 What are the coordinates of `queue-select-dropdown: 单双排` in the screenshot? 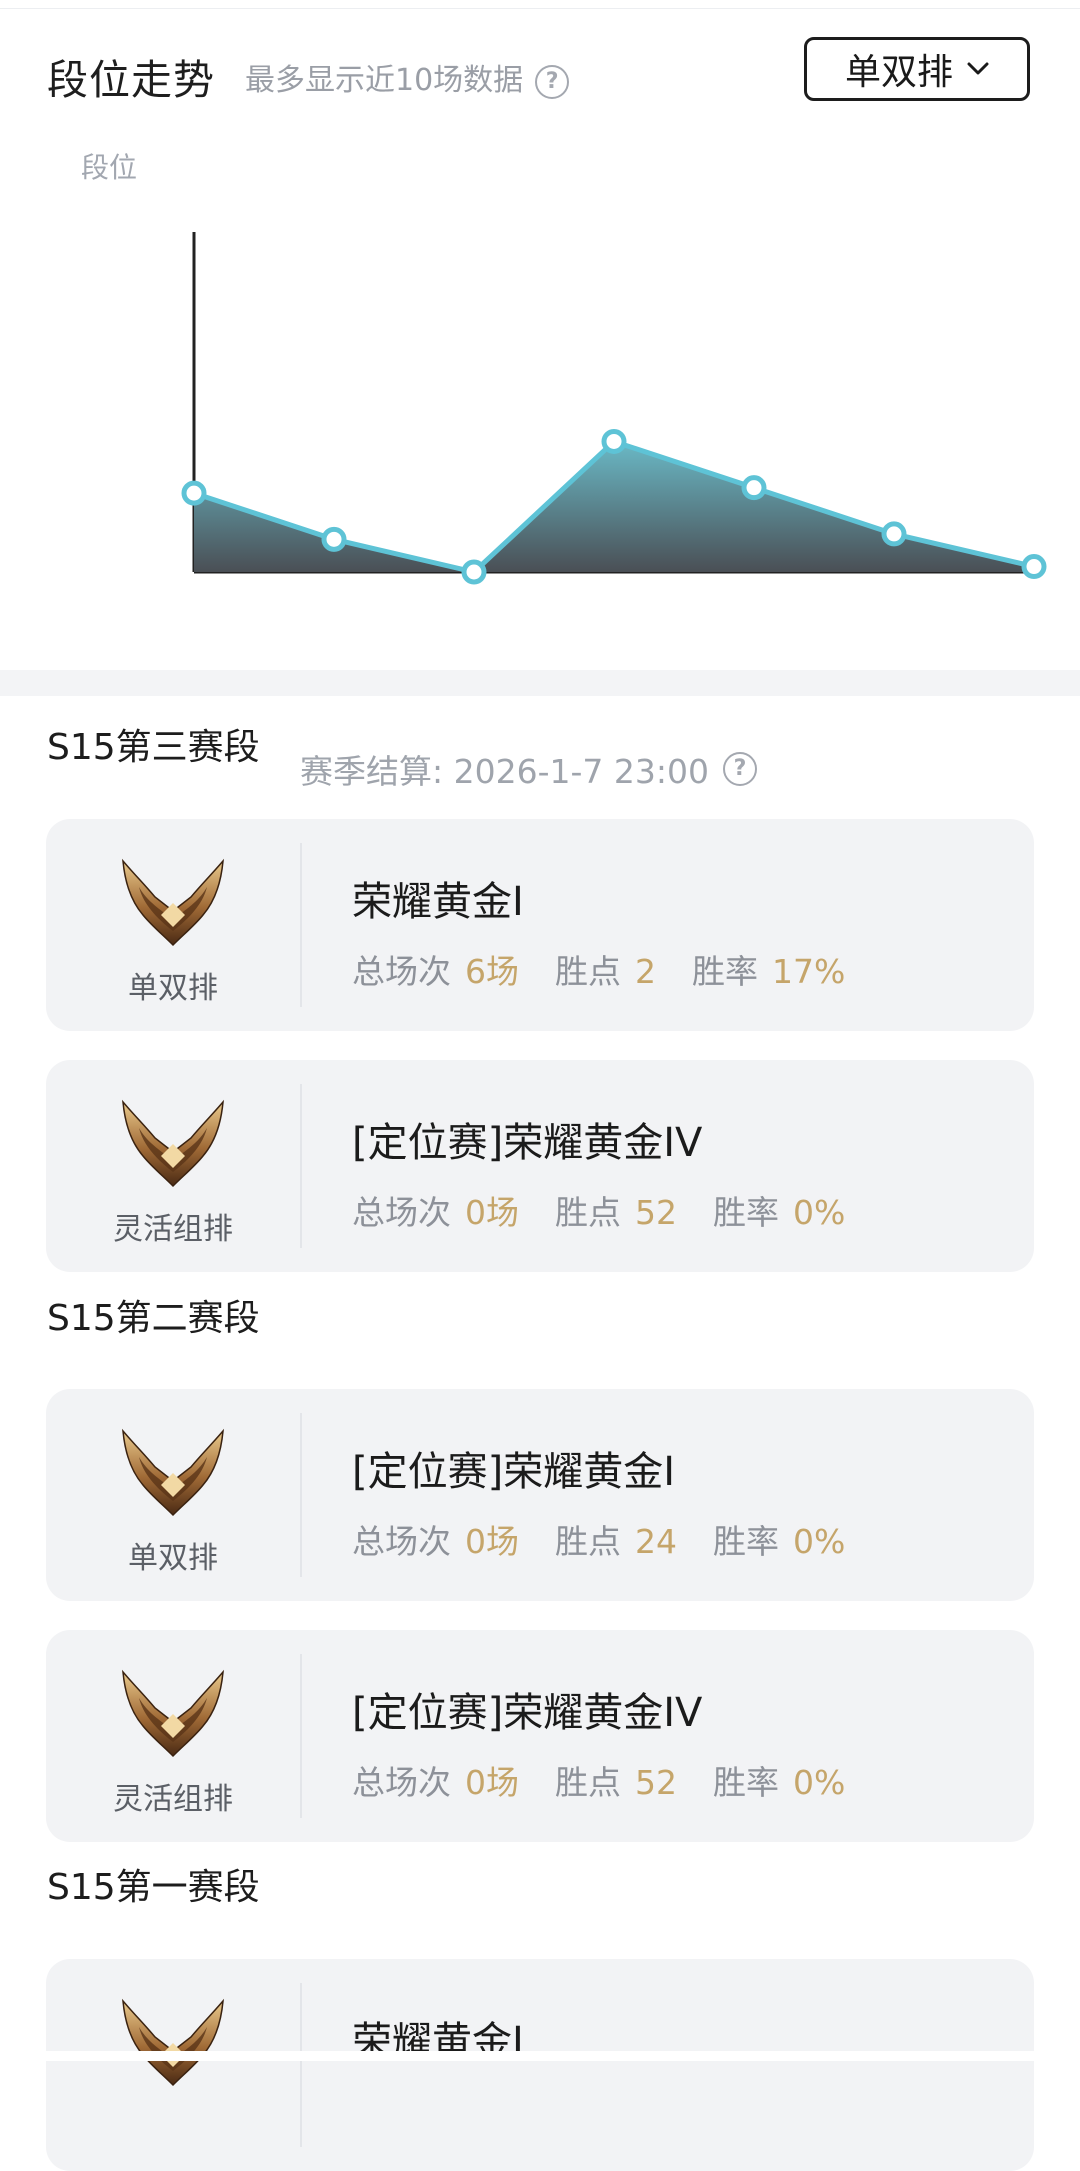 It's located at (917, 69).